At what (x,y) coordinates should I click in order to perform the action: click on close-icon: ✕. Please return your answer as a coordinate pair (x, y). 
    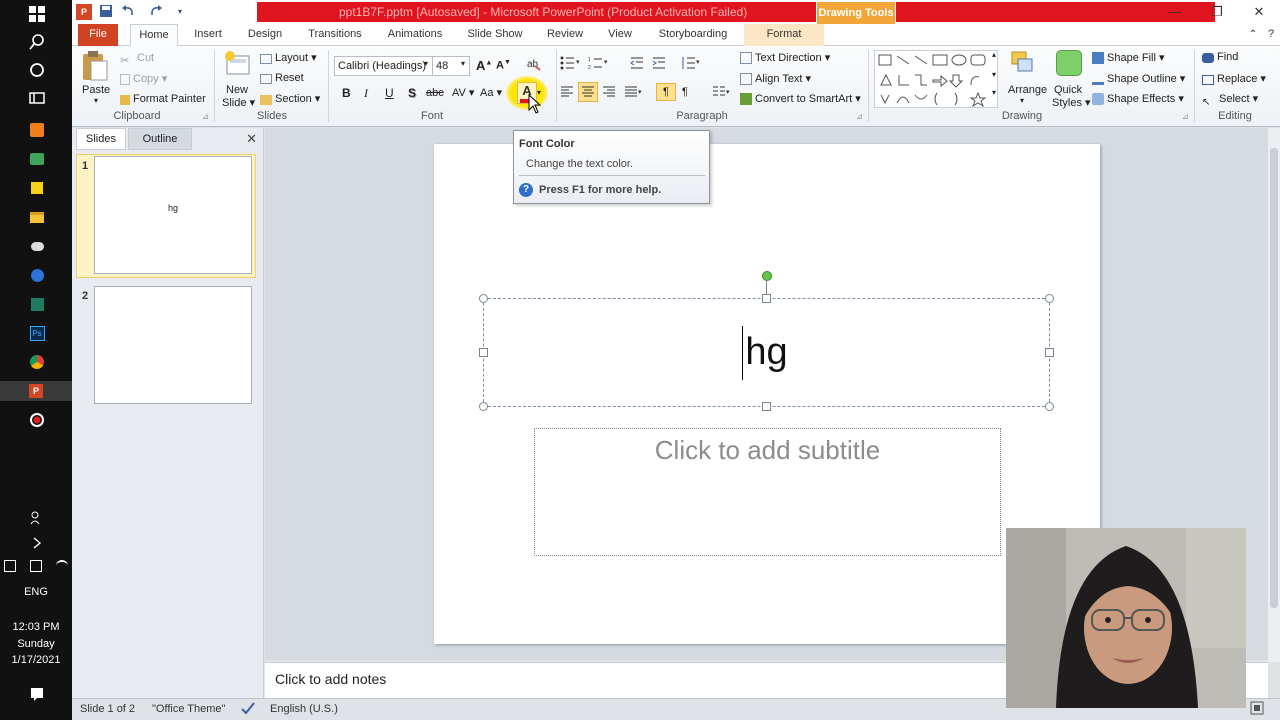
    Looking at the image, I should click on (1259, 12).